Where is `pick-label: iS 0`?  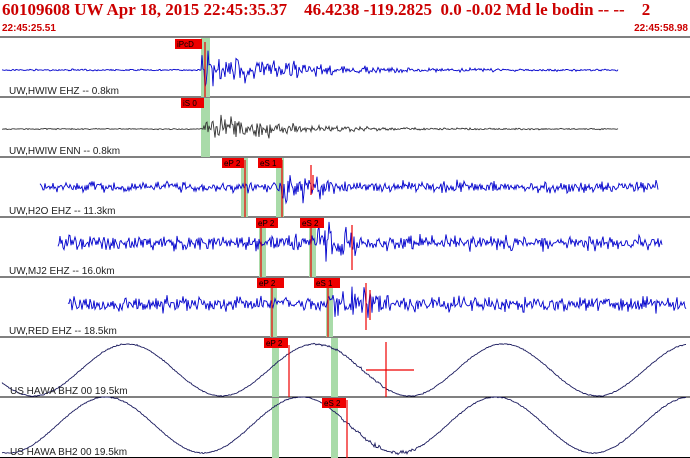
pick-label: iS 0 is located at coordinates (190, 103).